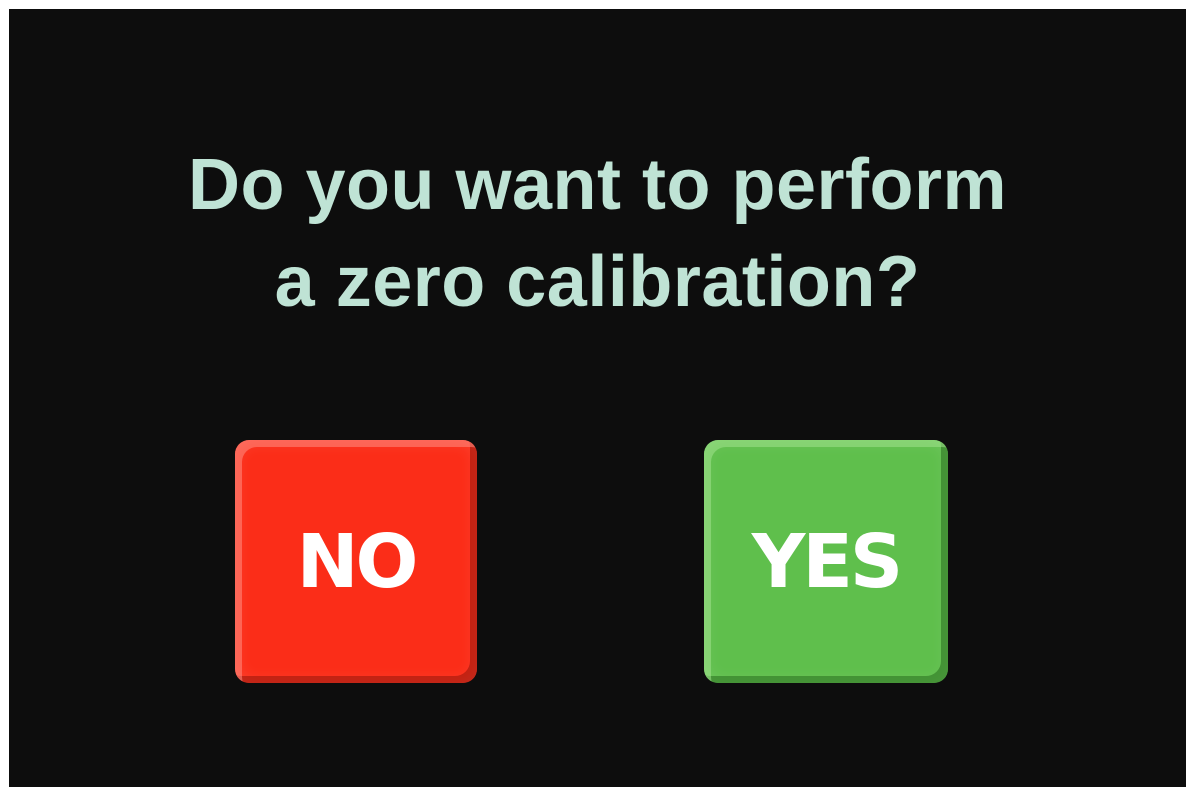 The height and width of the screenshot is (791, 1191). I want to click on no-button-label: NO, so click(357, 561).